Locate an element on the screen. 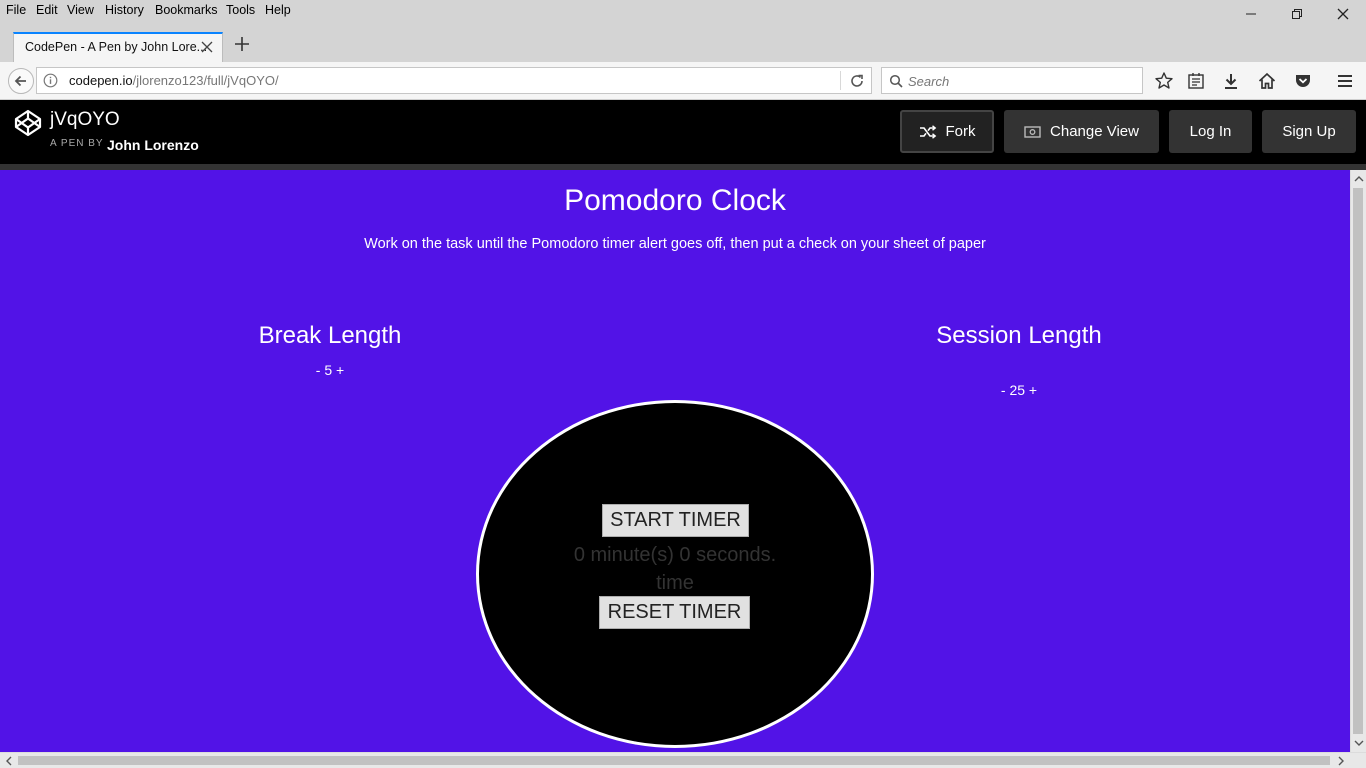 This screenshot has width=1366, height=768. search-placeholder: Search is located at coordinates (929, 81).